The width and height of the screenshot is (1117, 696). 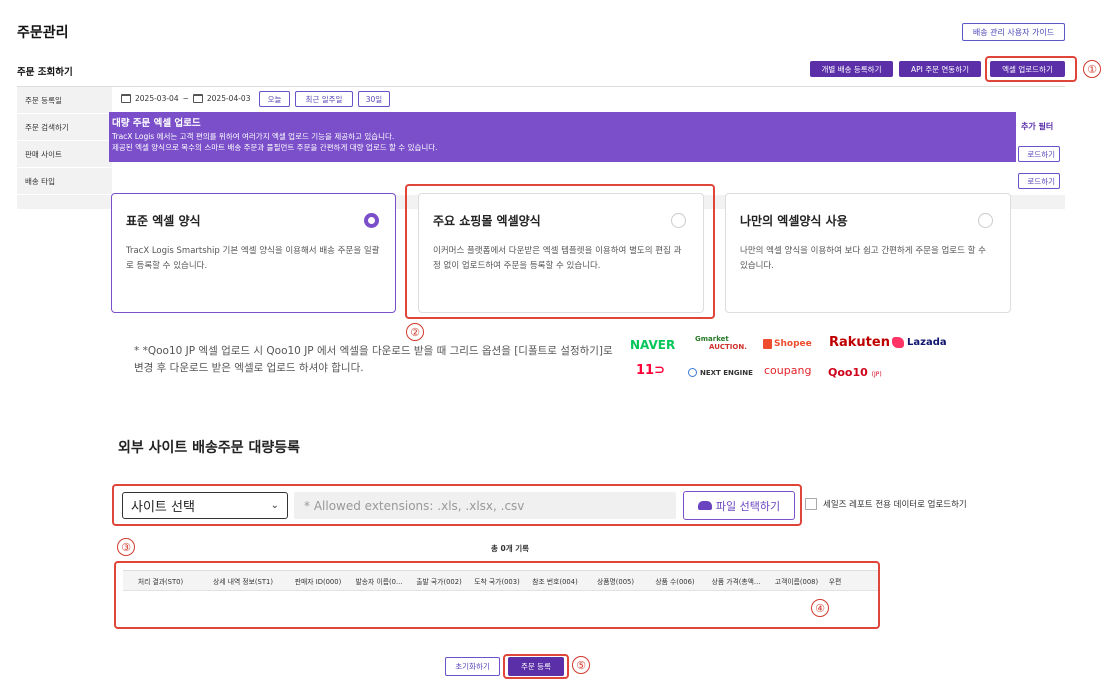 What do you see at coordinates (767, 344) in the screenshot?
I see `shopee-bag-icon` at bounding box center [767, 344].